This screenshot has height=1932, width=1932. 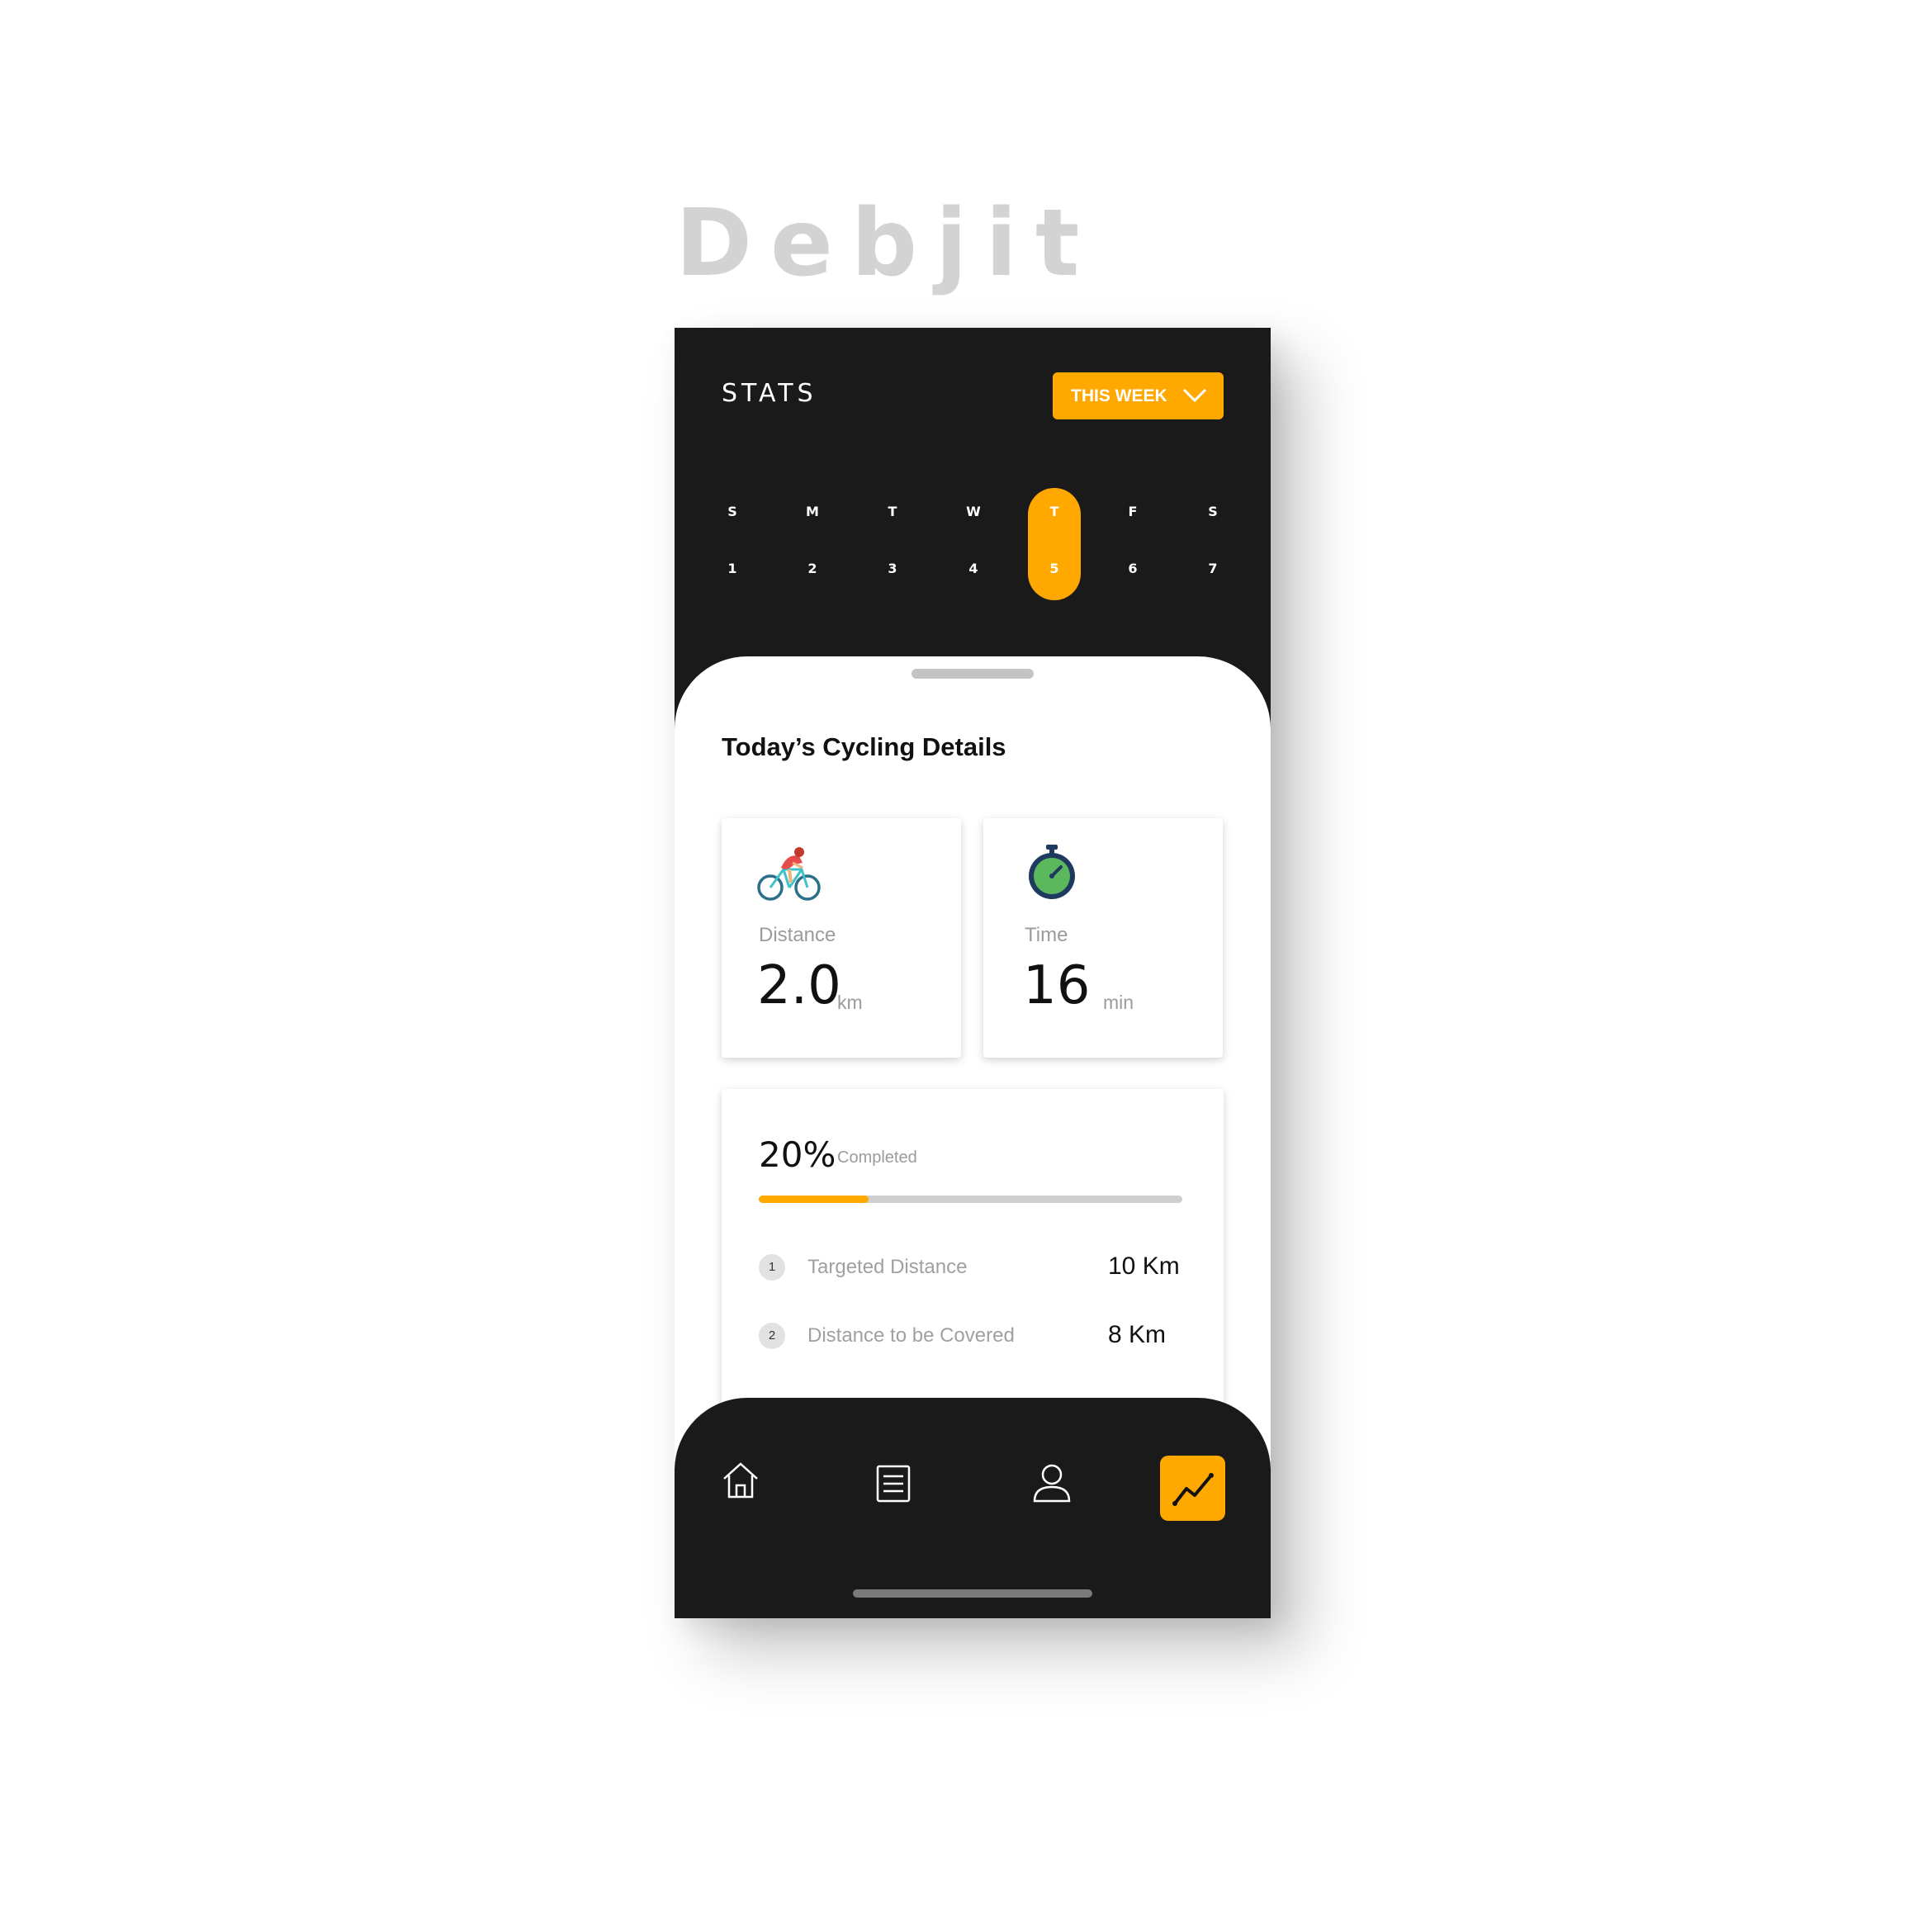 What do you see at coordinates (1103, 938) in the screenshot?
I see `time-card: Time 16 min` at bounding box center [1103, 938].